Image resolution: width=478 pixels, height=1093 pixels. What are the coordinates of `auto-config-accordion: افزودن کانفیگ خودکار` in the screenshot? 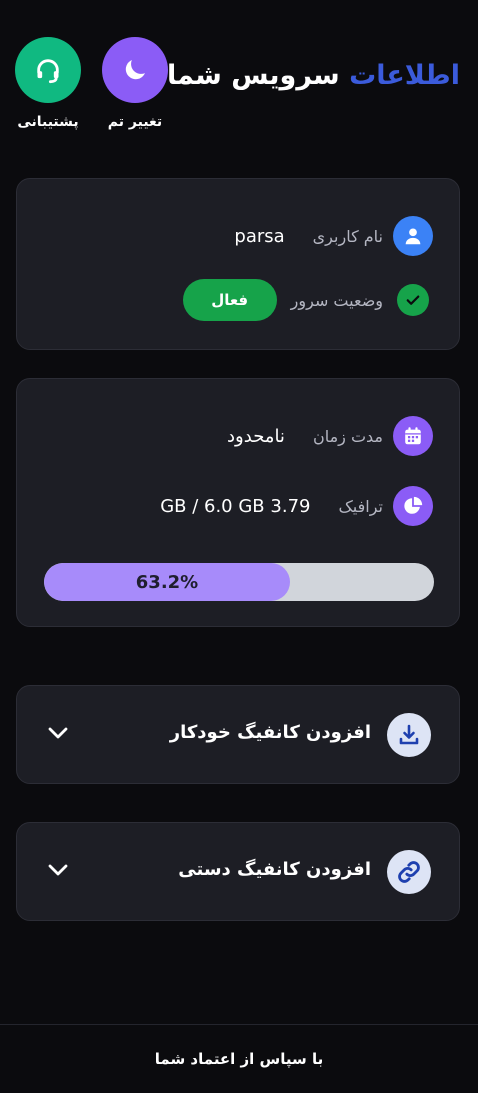 It's located at (238, 734).